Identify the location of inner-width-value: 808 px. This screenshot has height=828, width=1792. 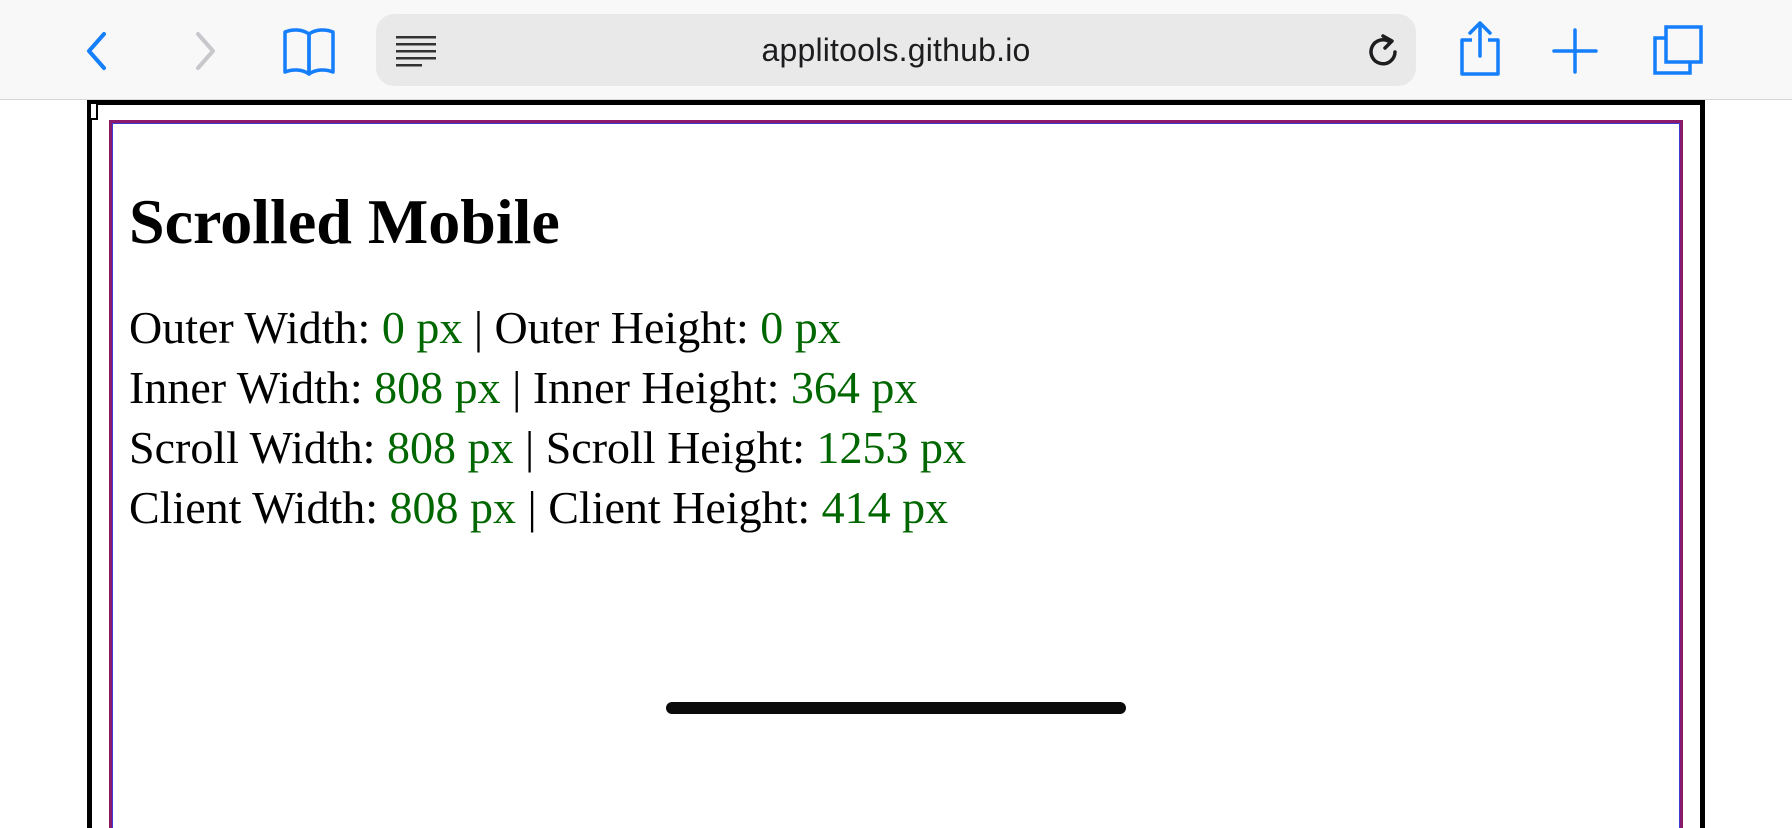
(437, 387).